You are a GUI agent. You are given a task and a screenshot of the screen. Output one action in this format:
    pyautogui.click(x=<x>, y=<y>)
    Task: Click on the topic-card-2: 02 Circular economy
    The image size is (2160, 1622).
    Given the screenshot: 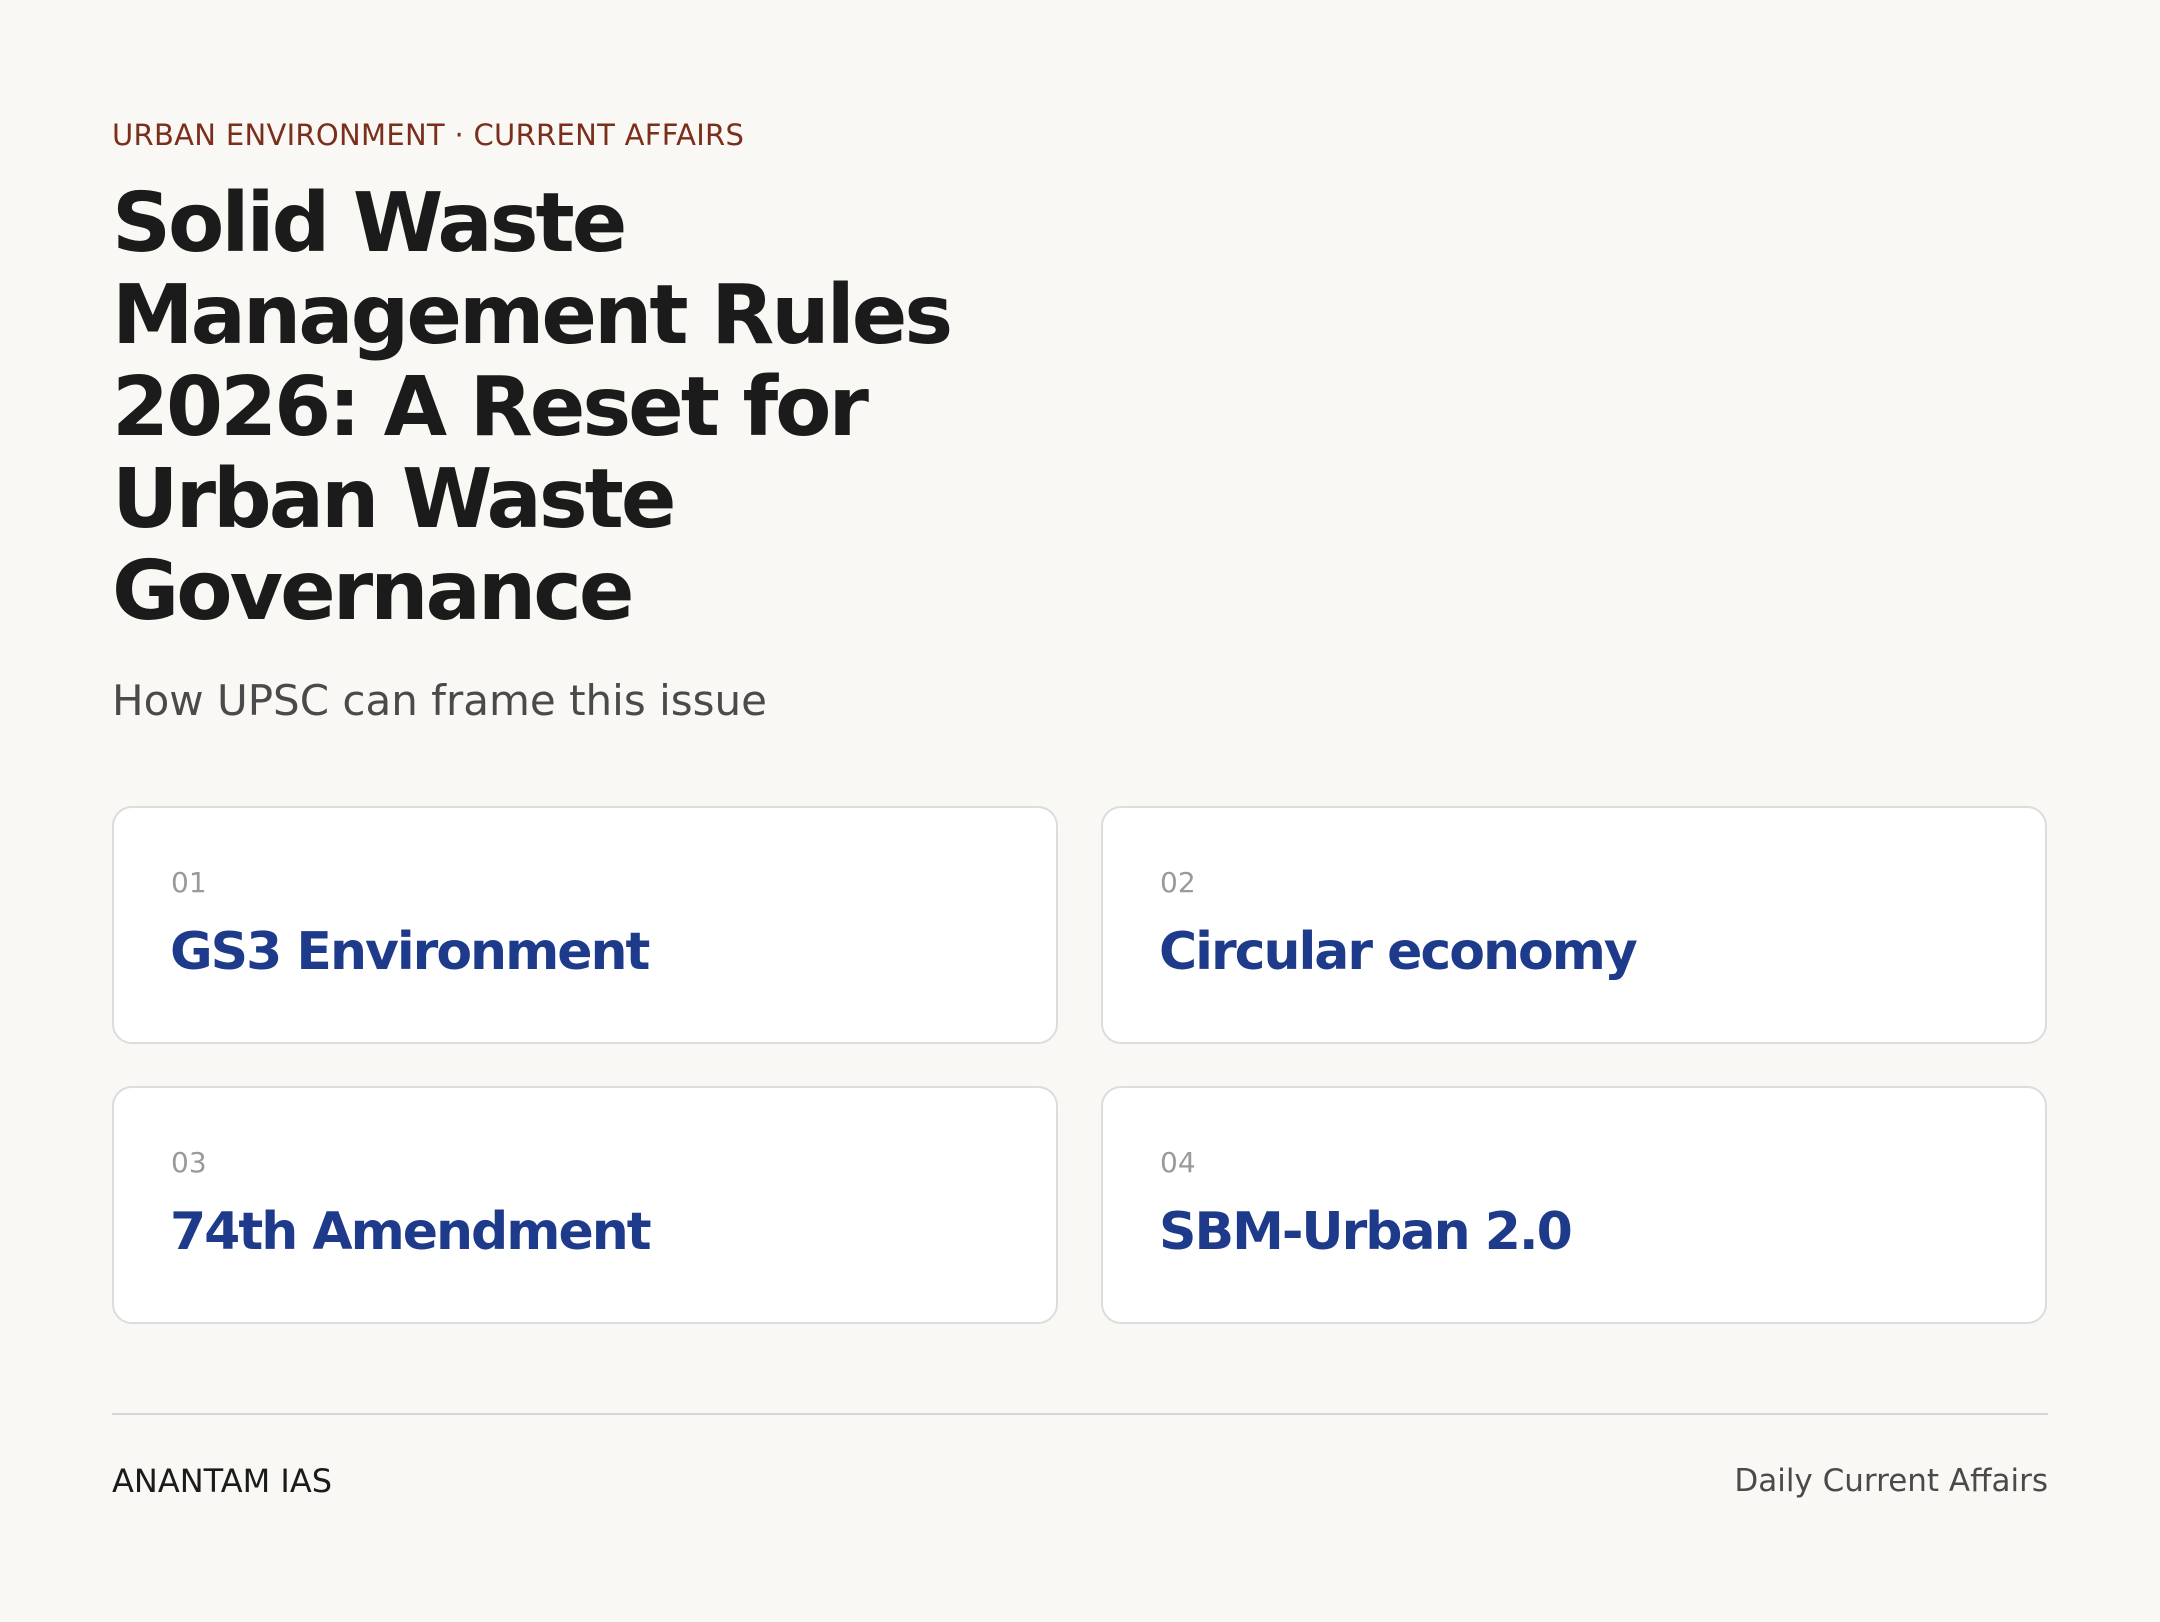 What is the action you would take?
    pyautogui.click(x=1574, y=925)
    